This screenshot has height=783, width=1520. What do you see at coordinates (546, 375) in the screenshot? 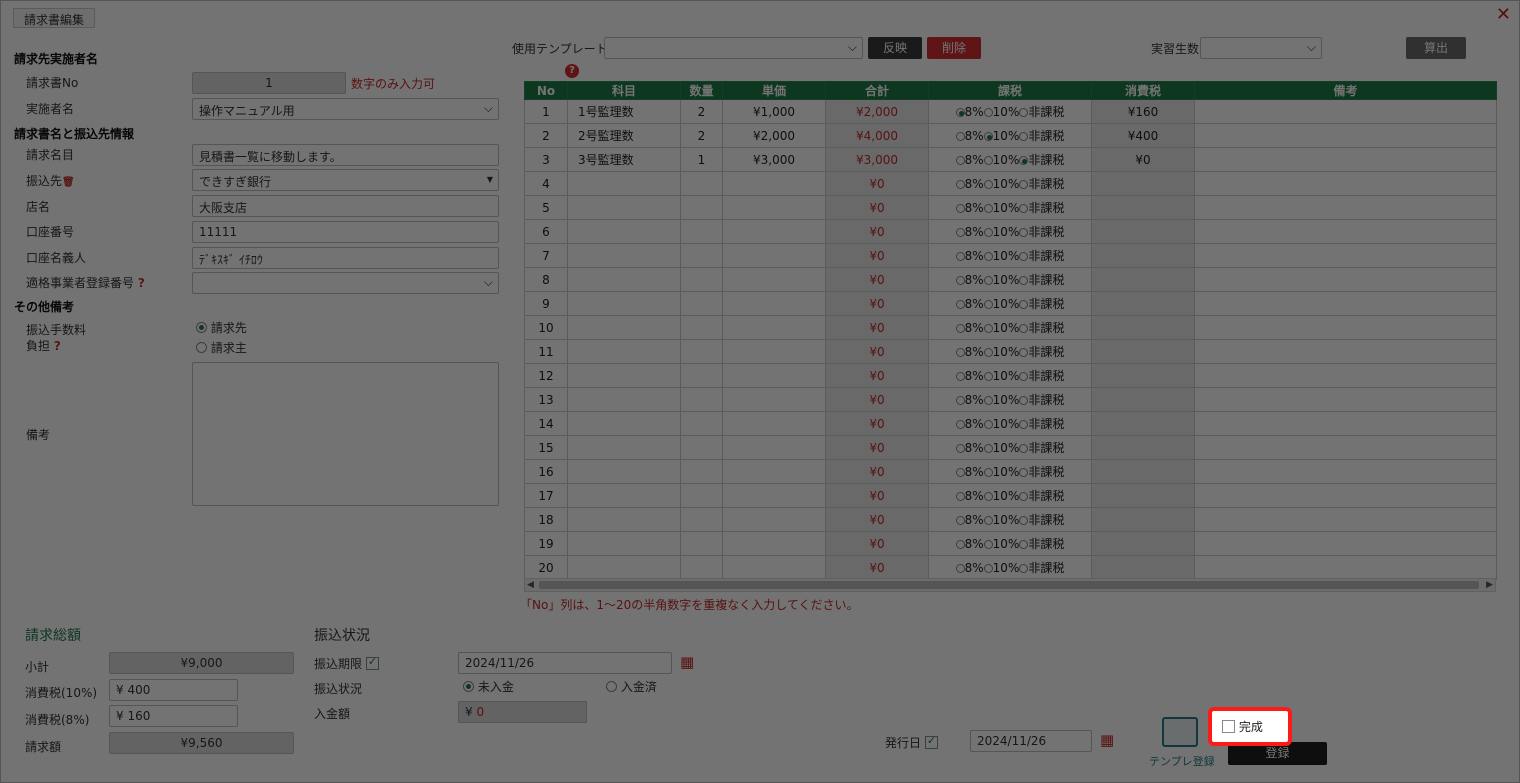
I see `grid-cell-no: 12` at bounding box center [546, 375].